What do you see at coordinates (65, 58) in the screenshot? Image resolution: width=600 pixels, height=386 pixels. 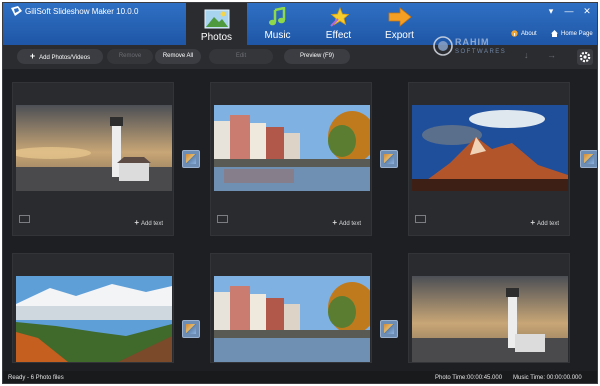 I see `add-photos-label: Add Photos/Videos` at bounding box center [65, 58].